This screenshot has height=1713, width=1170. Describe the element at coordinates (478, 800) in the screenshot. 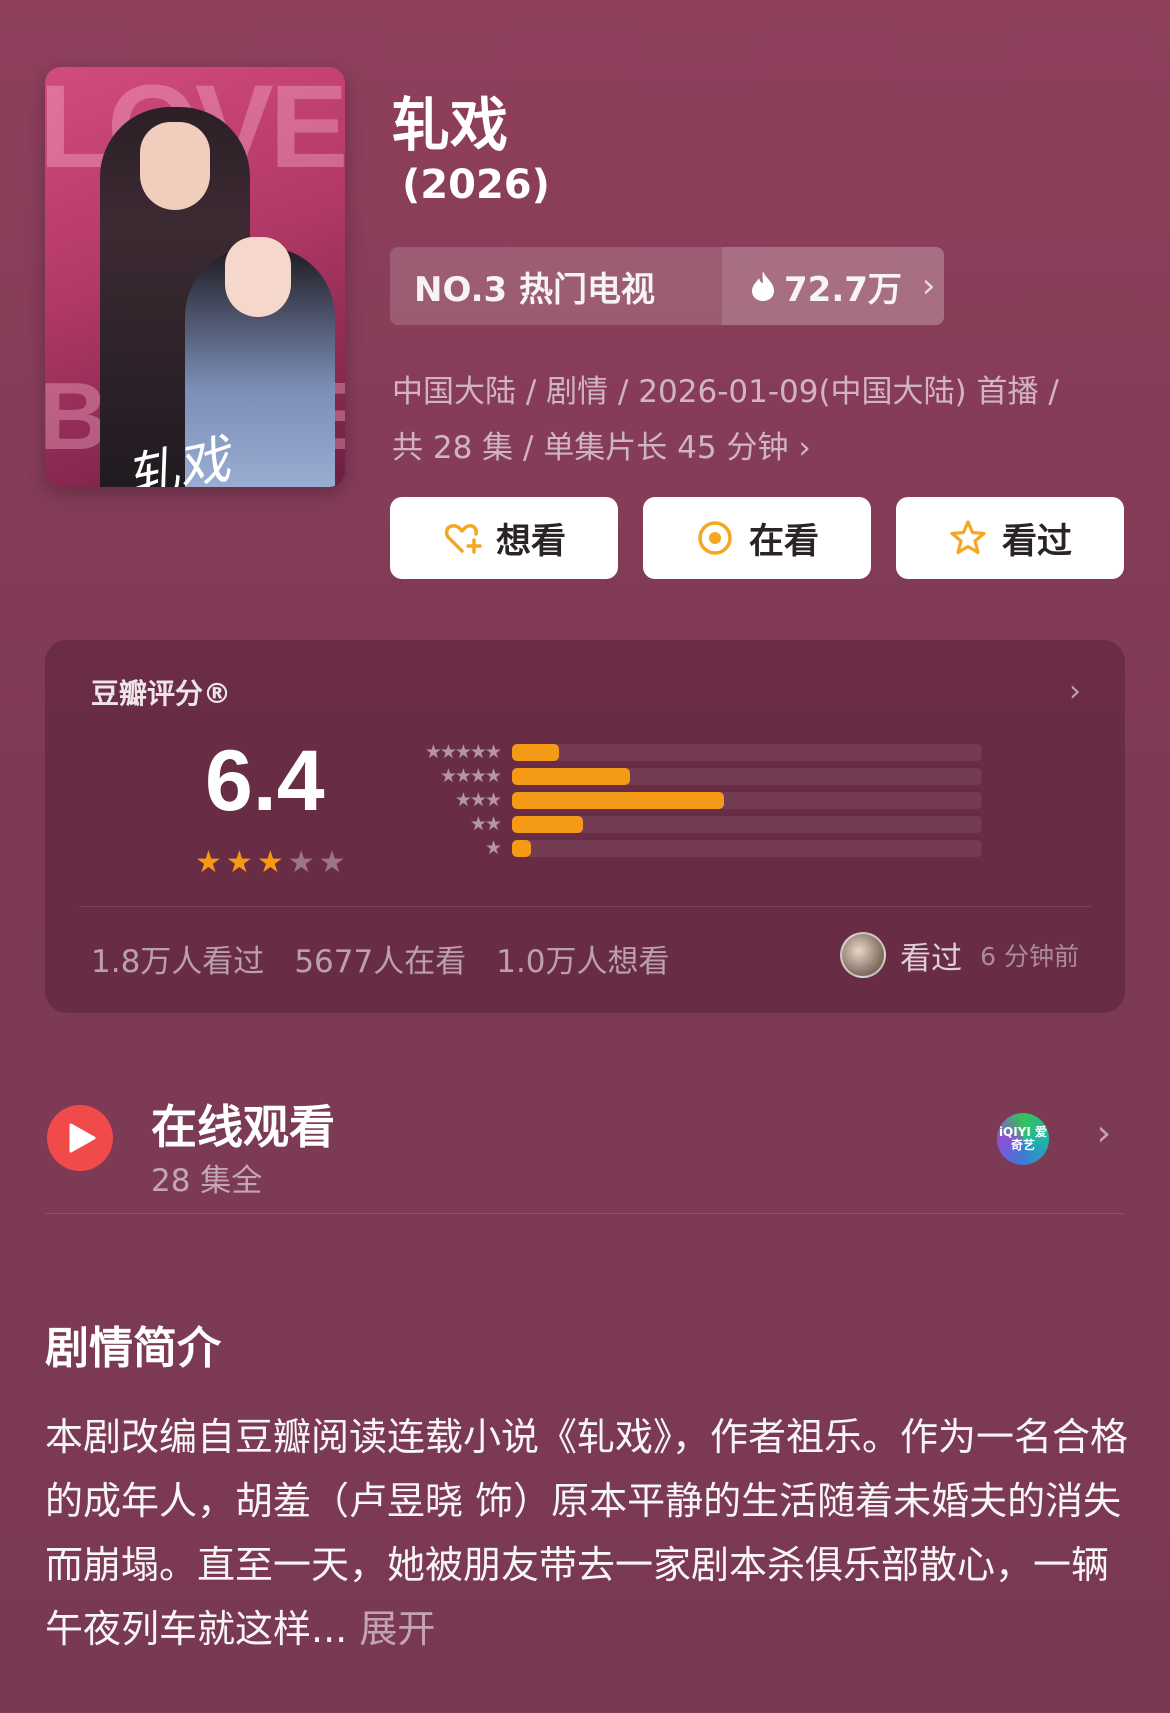

I see `distribution-stars-label: ★★★` at that location.